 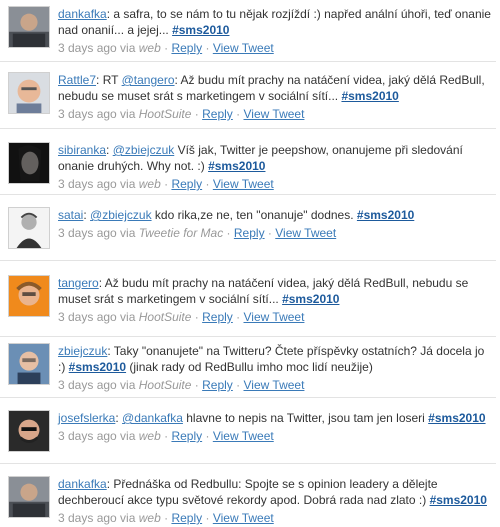 What do you see at coordinates (152, 418) in the screenshot?
I see `mention-link: @dankafka` at bounding box center [152, 418].